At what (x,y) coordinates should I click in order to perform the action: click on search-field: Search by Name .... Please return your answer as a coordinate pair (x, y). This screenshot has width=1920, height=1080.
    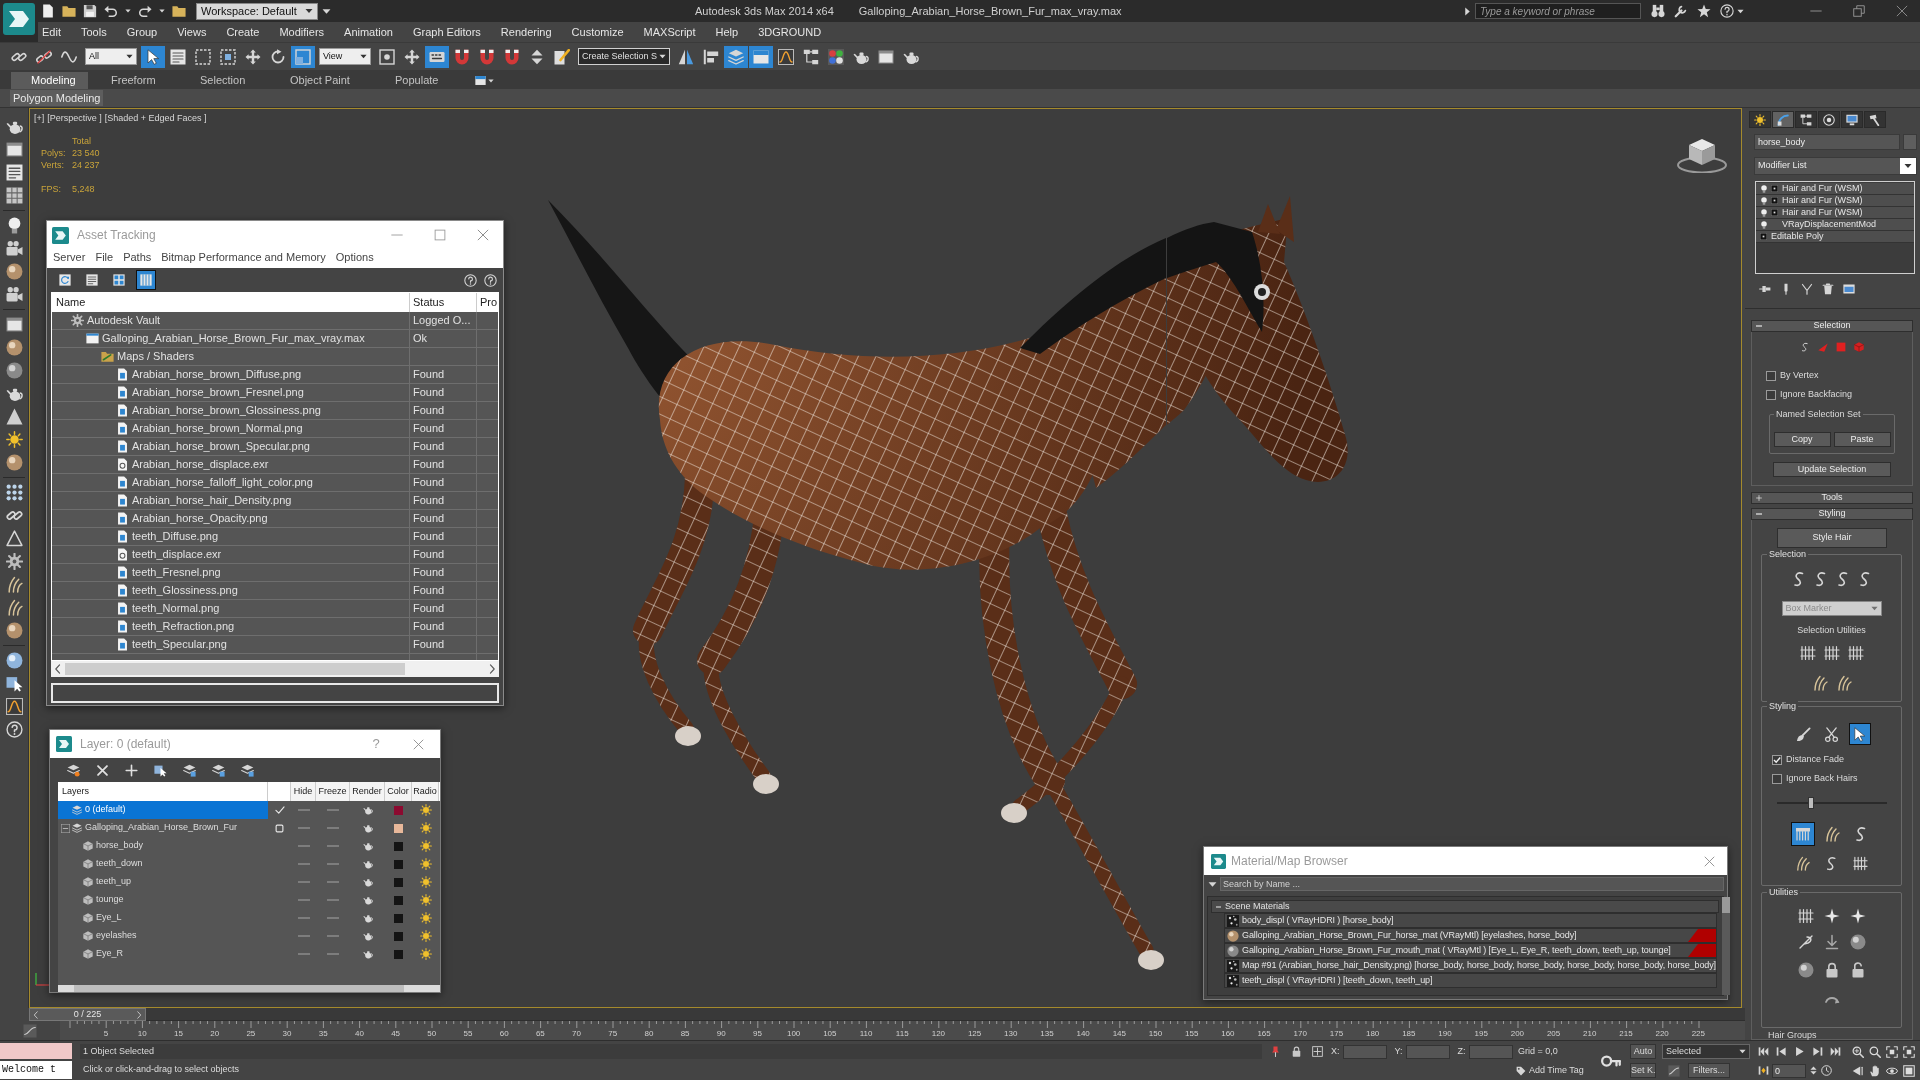
    Looking at the image, I should click on (1472, 884).